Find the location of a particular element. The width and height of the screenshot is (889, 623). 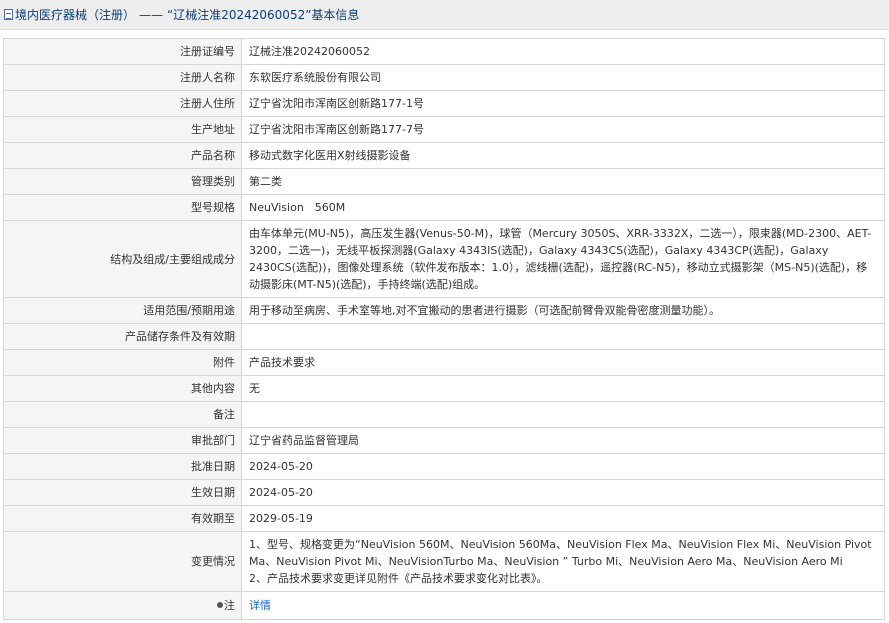

table-row-note: 注 详情 is located at coordinates (444, 605).